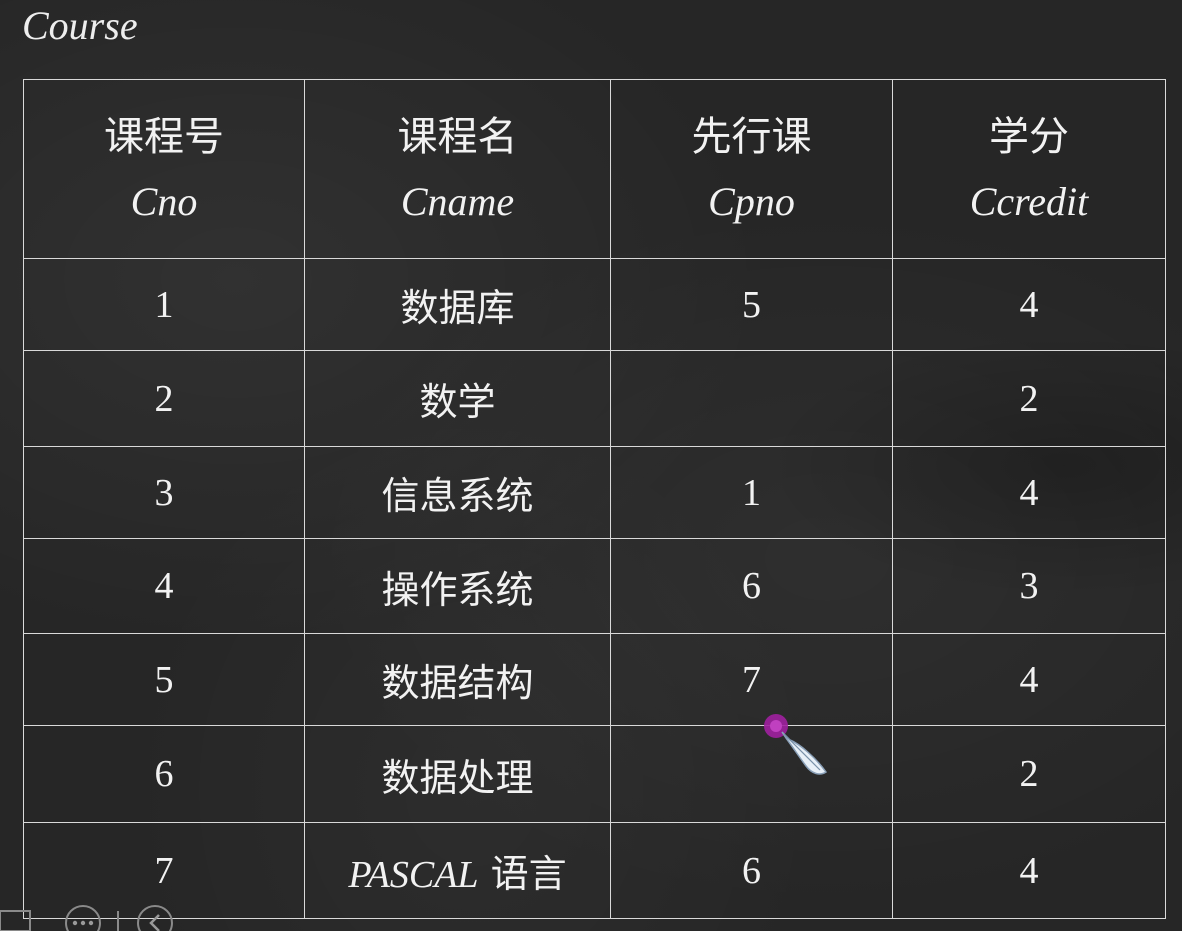 The height and width of the screenshot is (931, 1182). What do you see at coordinates (751, 201) in the screenshot?
I see `header-cpno-en: Cpno` at bounding box center [751, 201].